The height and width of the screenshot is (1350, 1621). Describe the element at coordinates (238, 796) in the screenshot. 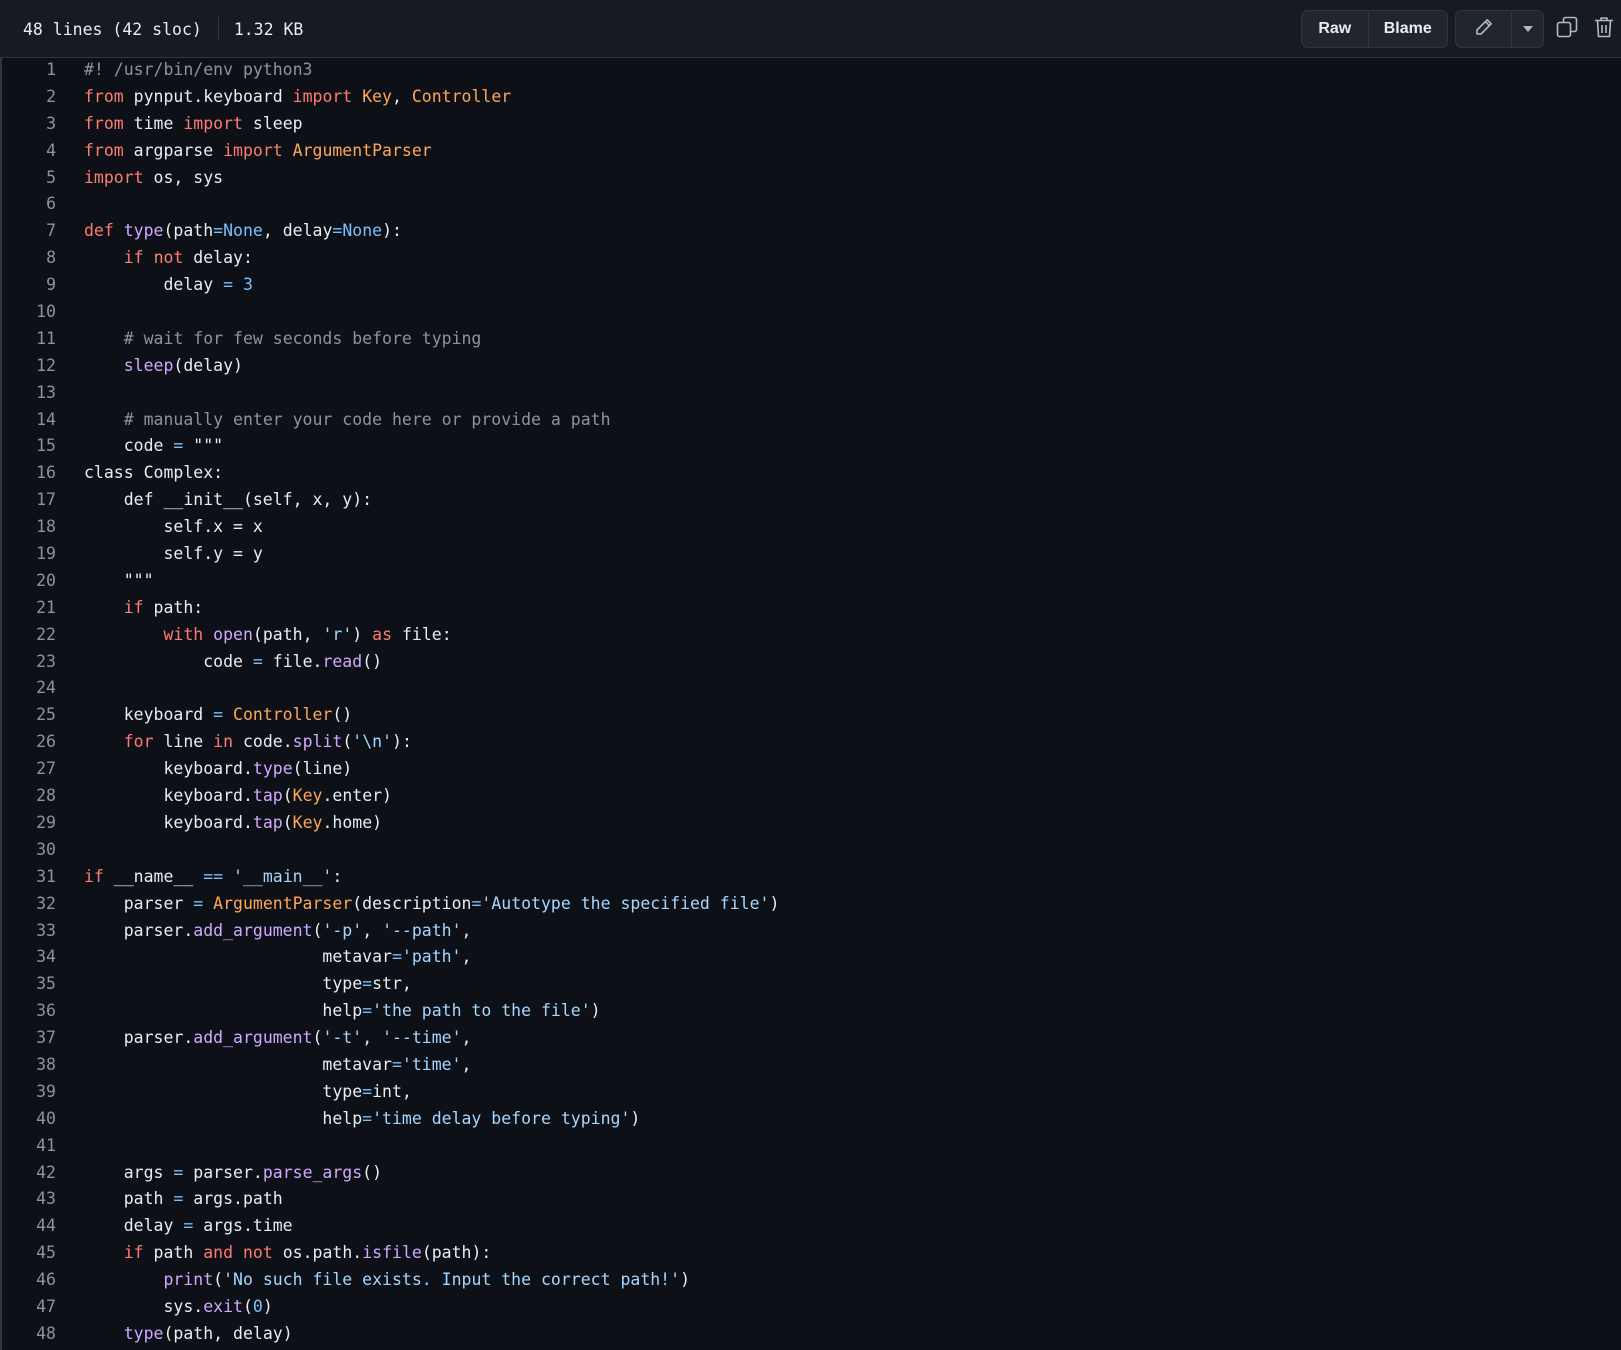

I see `line-code: keyboard.tap(Key.enter)` at that location.